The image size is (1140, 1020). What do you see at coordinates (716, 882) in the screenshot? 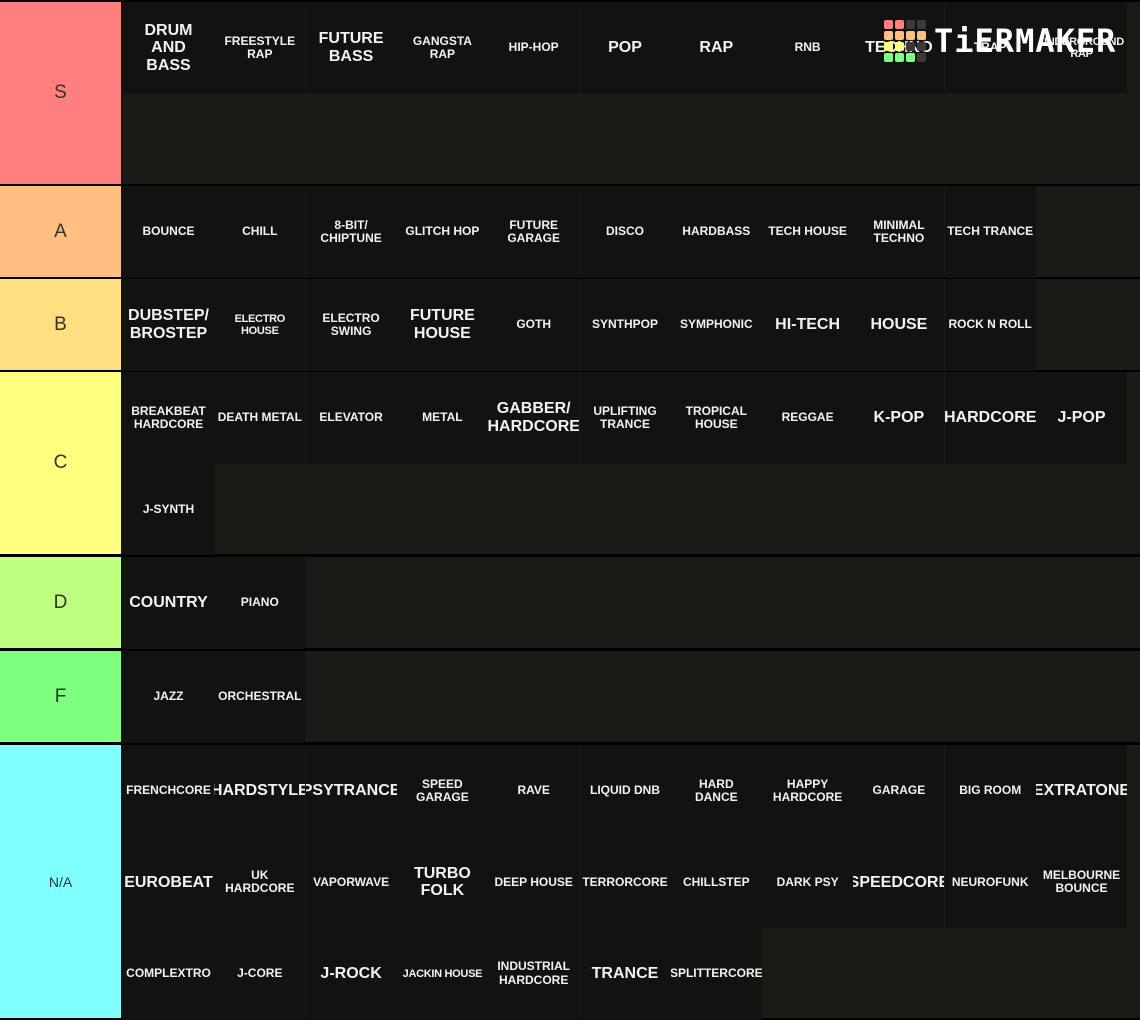
I see `tier-item: CHILLSTEP` at bounding box center [716, 882].